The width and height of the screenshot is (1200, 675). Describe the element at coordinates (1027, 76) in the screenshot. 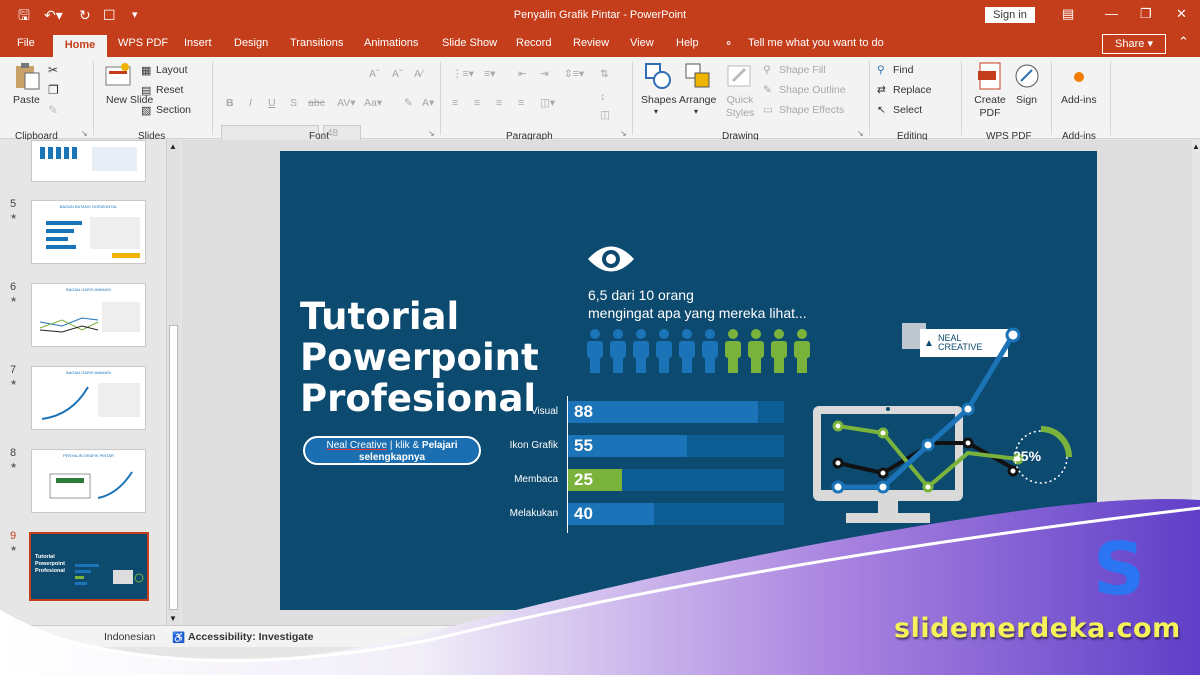

I see `sign-icon` at that location.